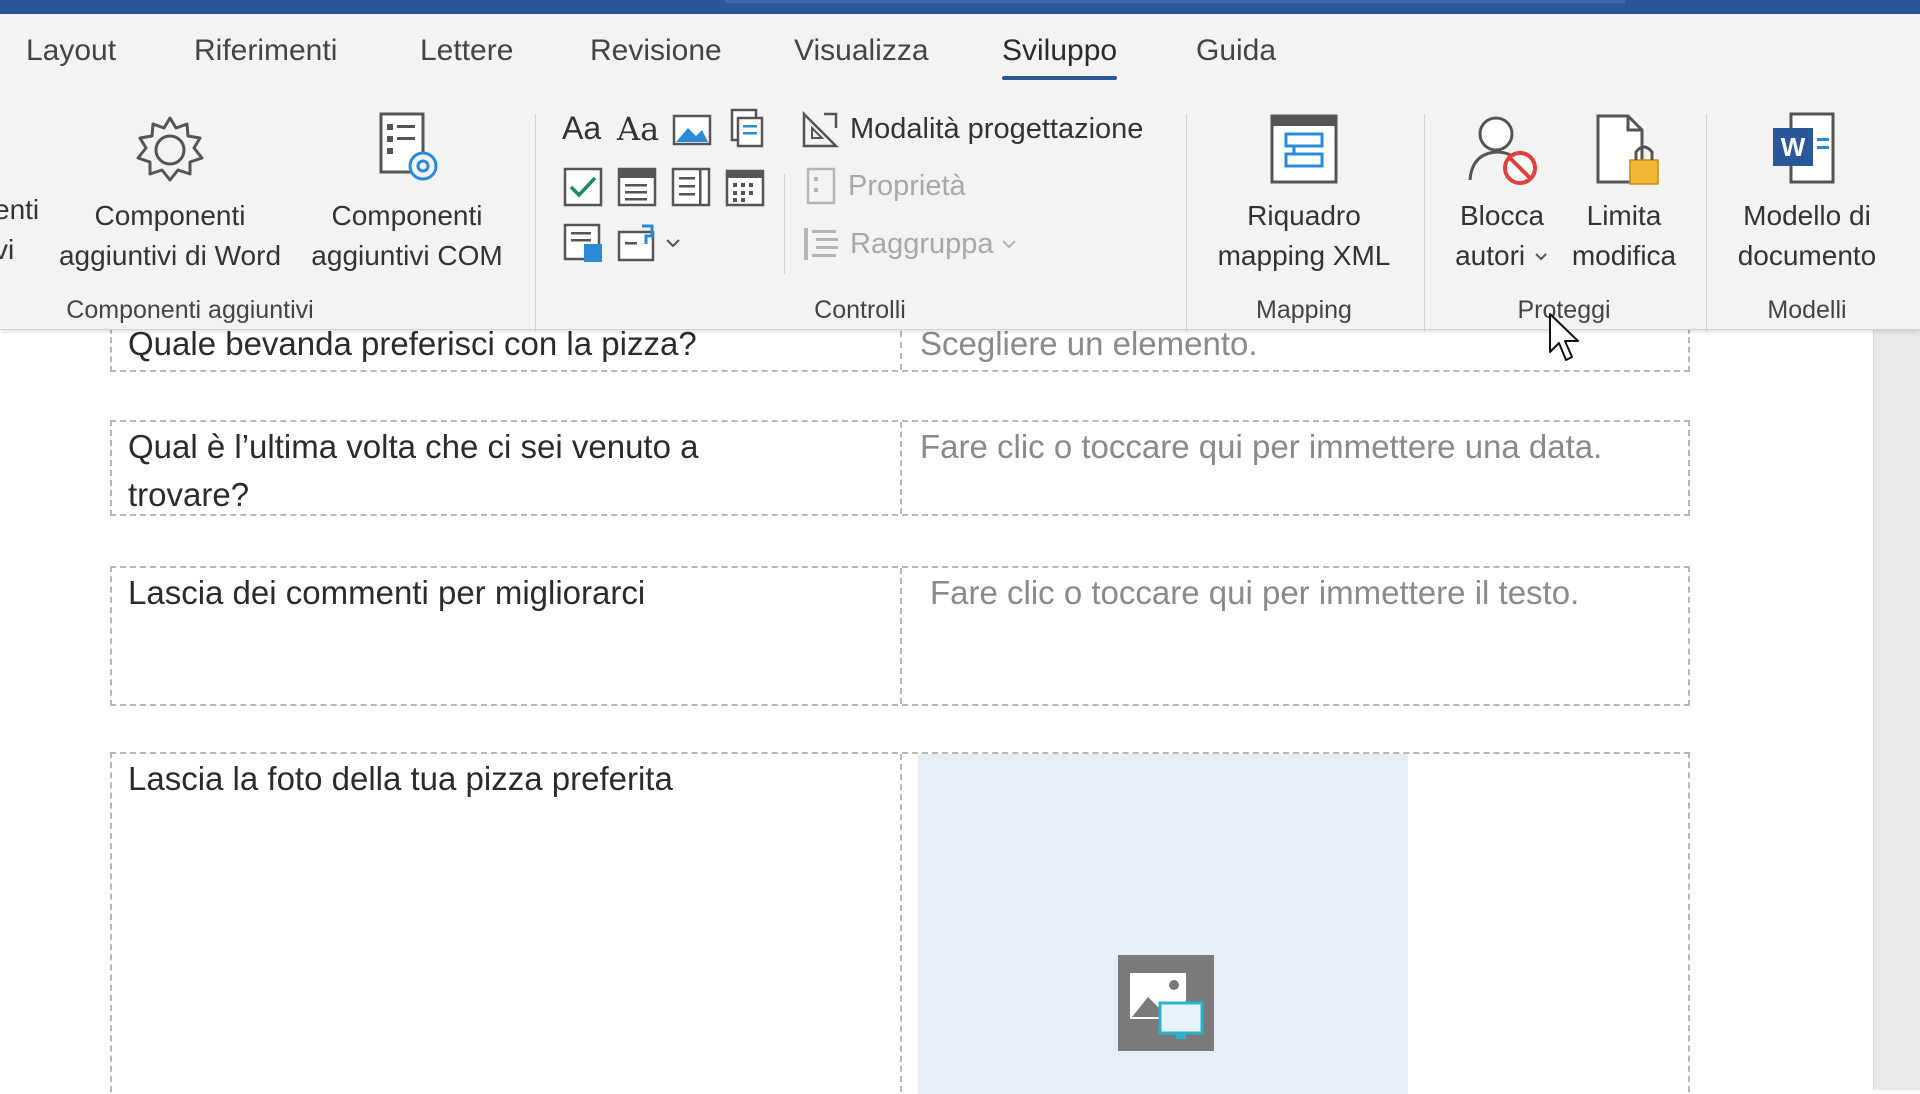 This screenshot has width=1920, height=1094. What do you see at coordinates (1304, 193) in the screenshot?
I see `xml-mapping-pane-button: Riquadro mapping XML` at bounding box center [1304, 193].